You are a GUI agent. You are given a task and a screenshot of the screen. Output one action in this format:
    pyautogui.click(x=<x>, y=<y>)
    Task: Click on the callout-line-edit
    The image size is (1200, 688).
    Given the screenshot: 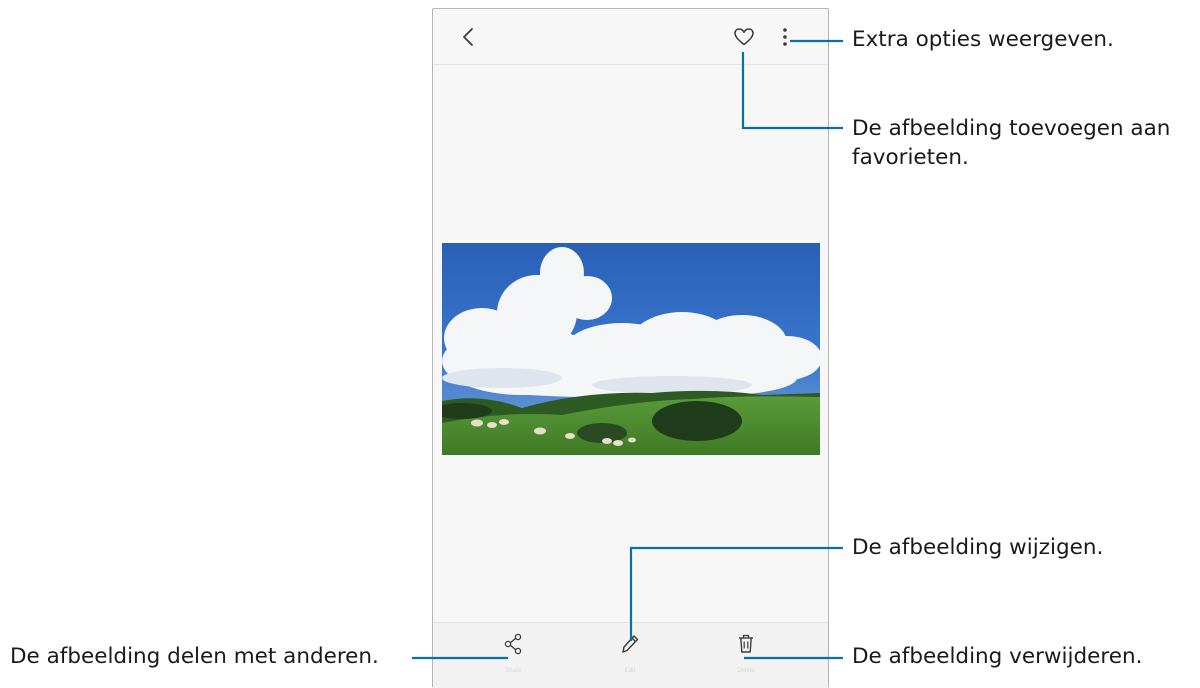 What is the action you would take?
    pyautogui.click(x=736, y=593)
    